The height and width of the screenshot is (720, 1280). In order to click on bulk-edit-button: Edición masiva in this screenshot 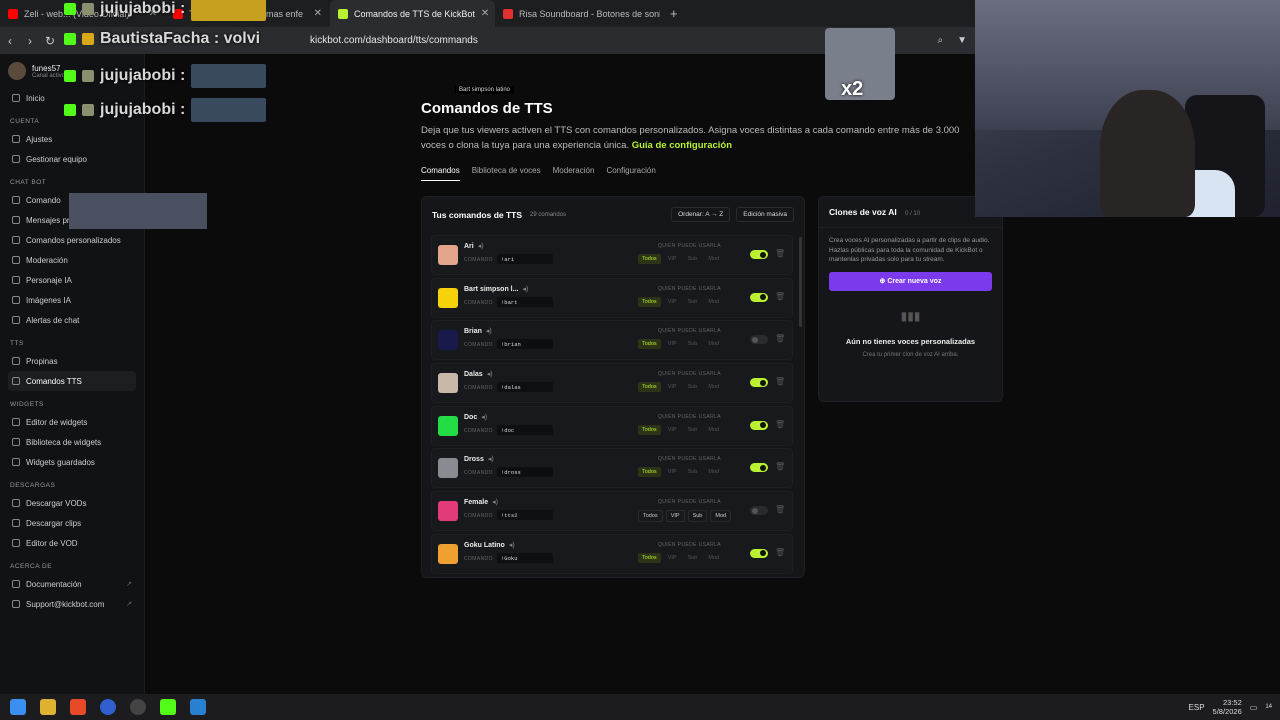, I will do `click(765, 214)`.